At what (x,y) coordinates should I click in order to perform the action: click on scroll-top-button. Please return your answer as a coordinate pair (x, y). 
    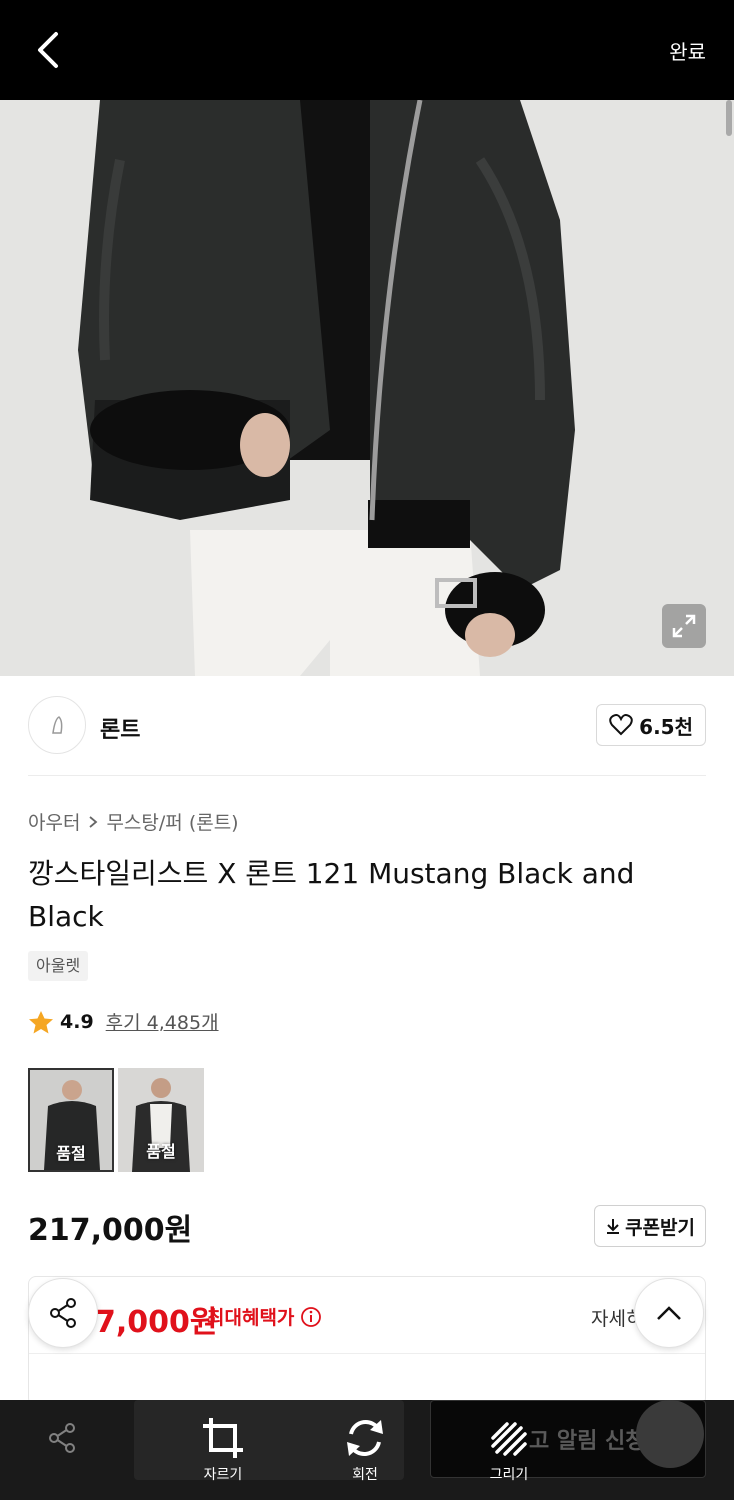
    Looking at the image, I should click on (669, 1313).